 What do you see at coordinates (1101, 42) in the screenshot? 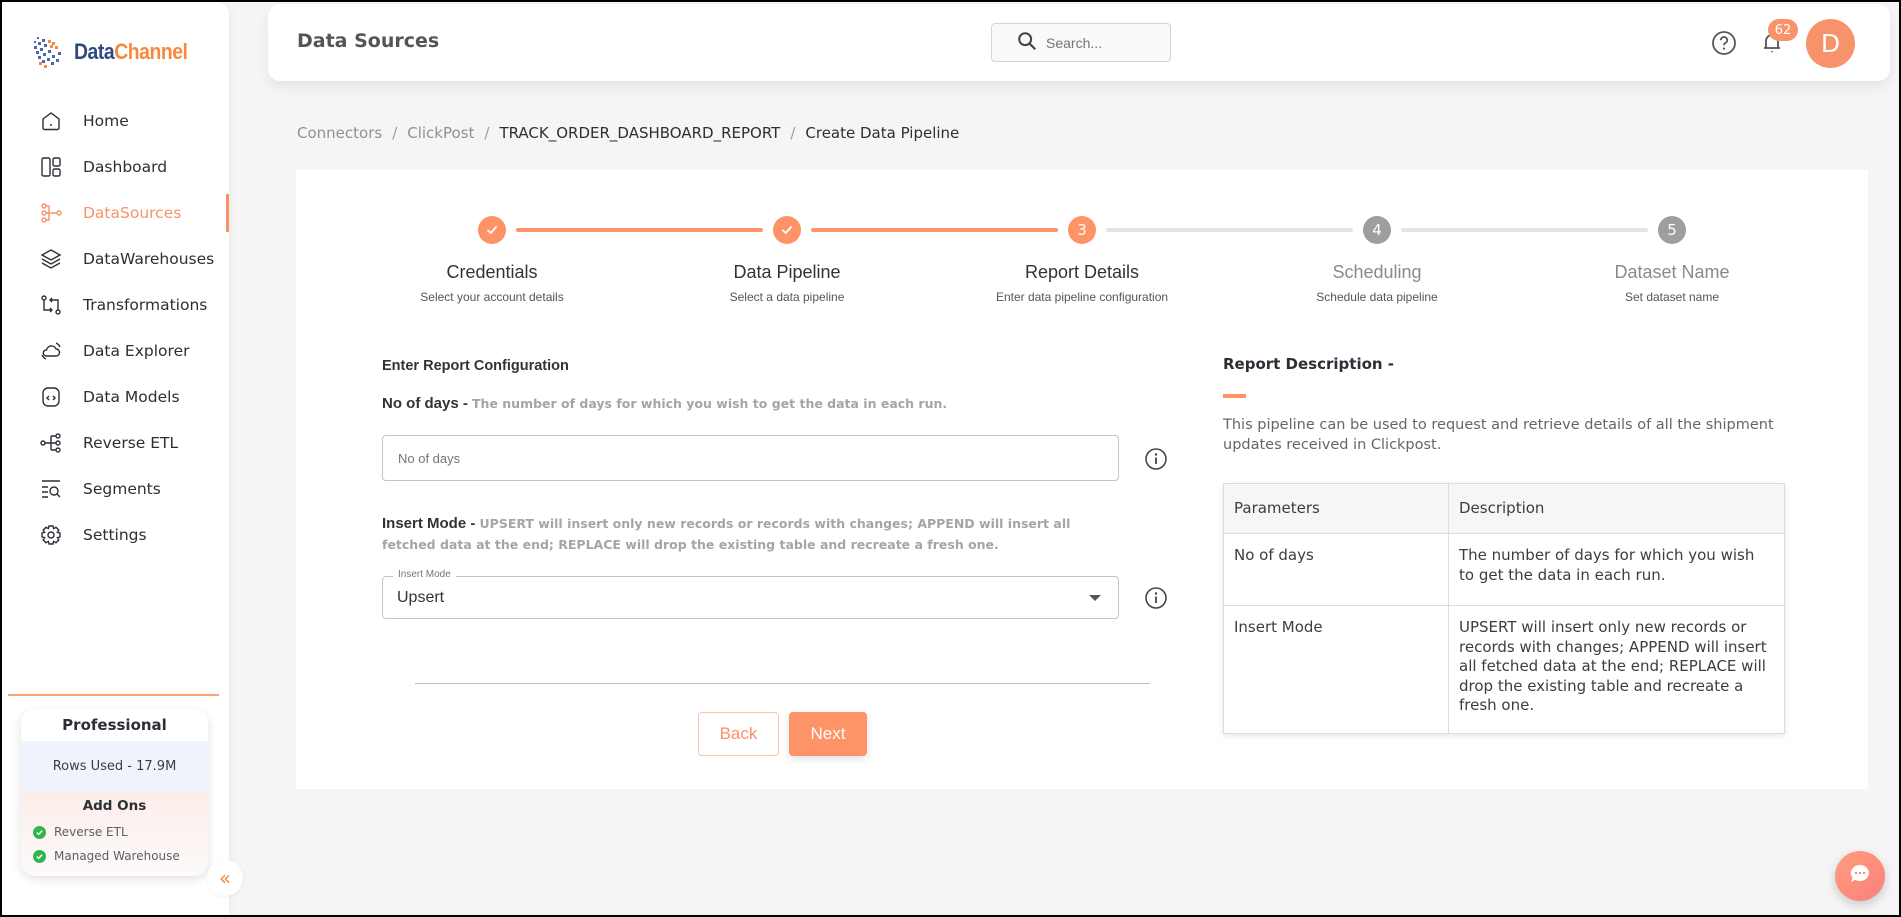
I see `search-input` at bounding box center [1101, 42].